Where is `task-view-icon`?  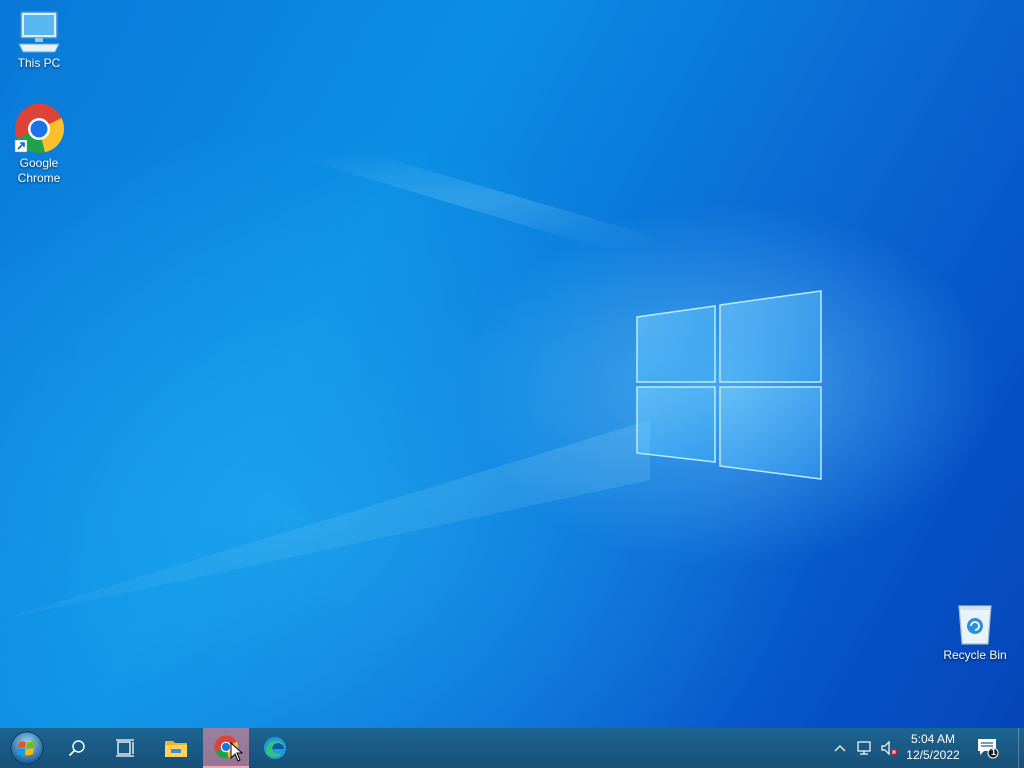 task-view-icon is located at coordinates (125, 748).